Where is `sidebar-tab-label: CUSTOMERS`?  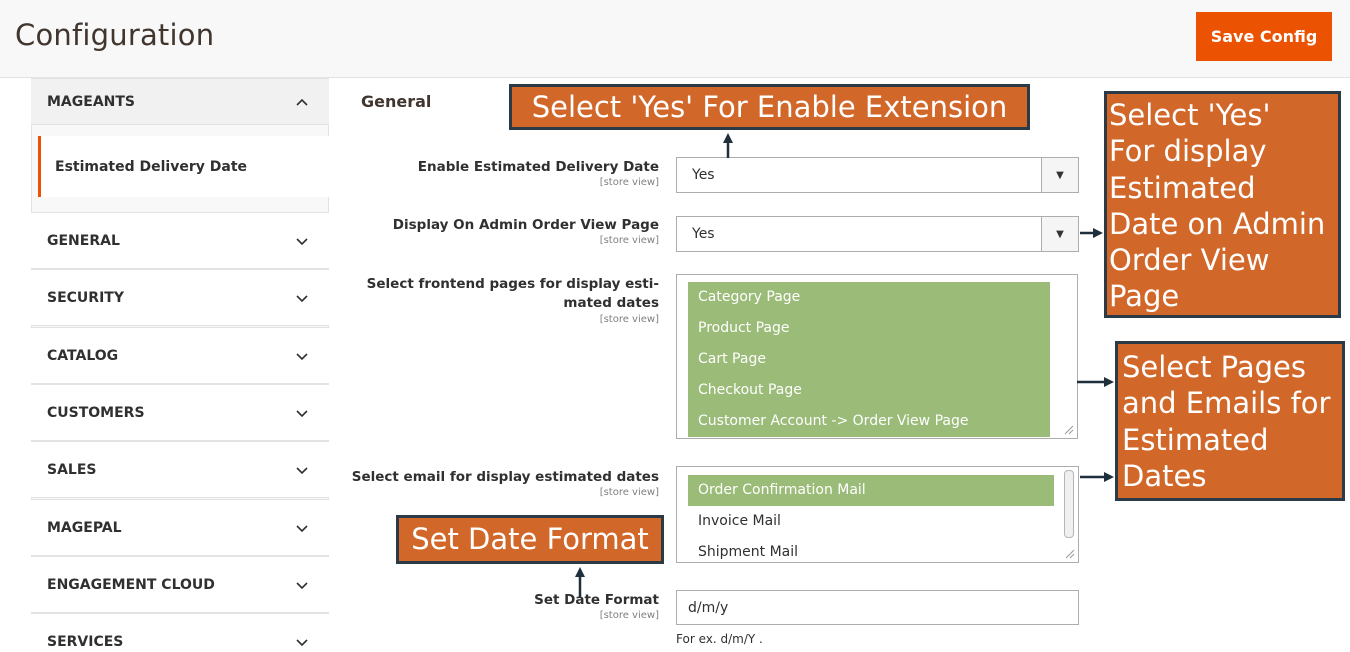 sidebar-tab-label: CUSTOMERS is located at coordinates (96, 412).